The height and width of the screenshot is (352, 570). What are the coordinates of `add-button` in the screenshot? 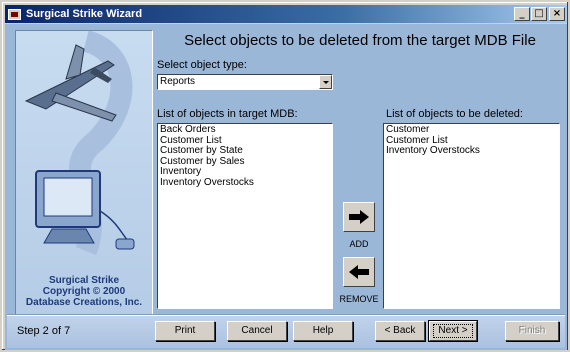 It's located at (359, 217).